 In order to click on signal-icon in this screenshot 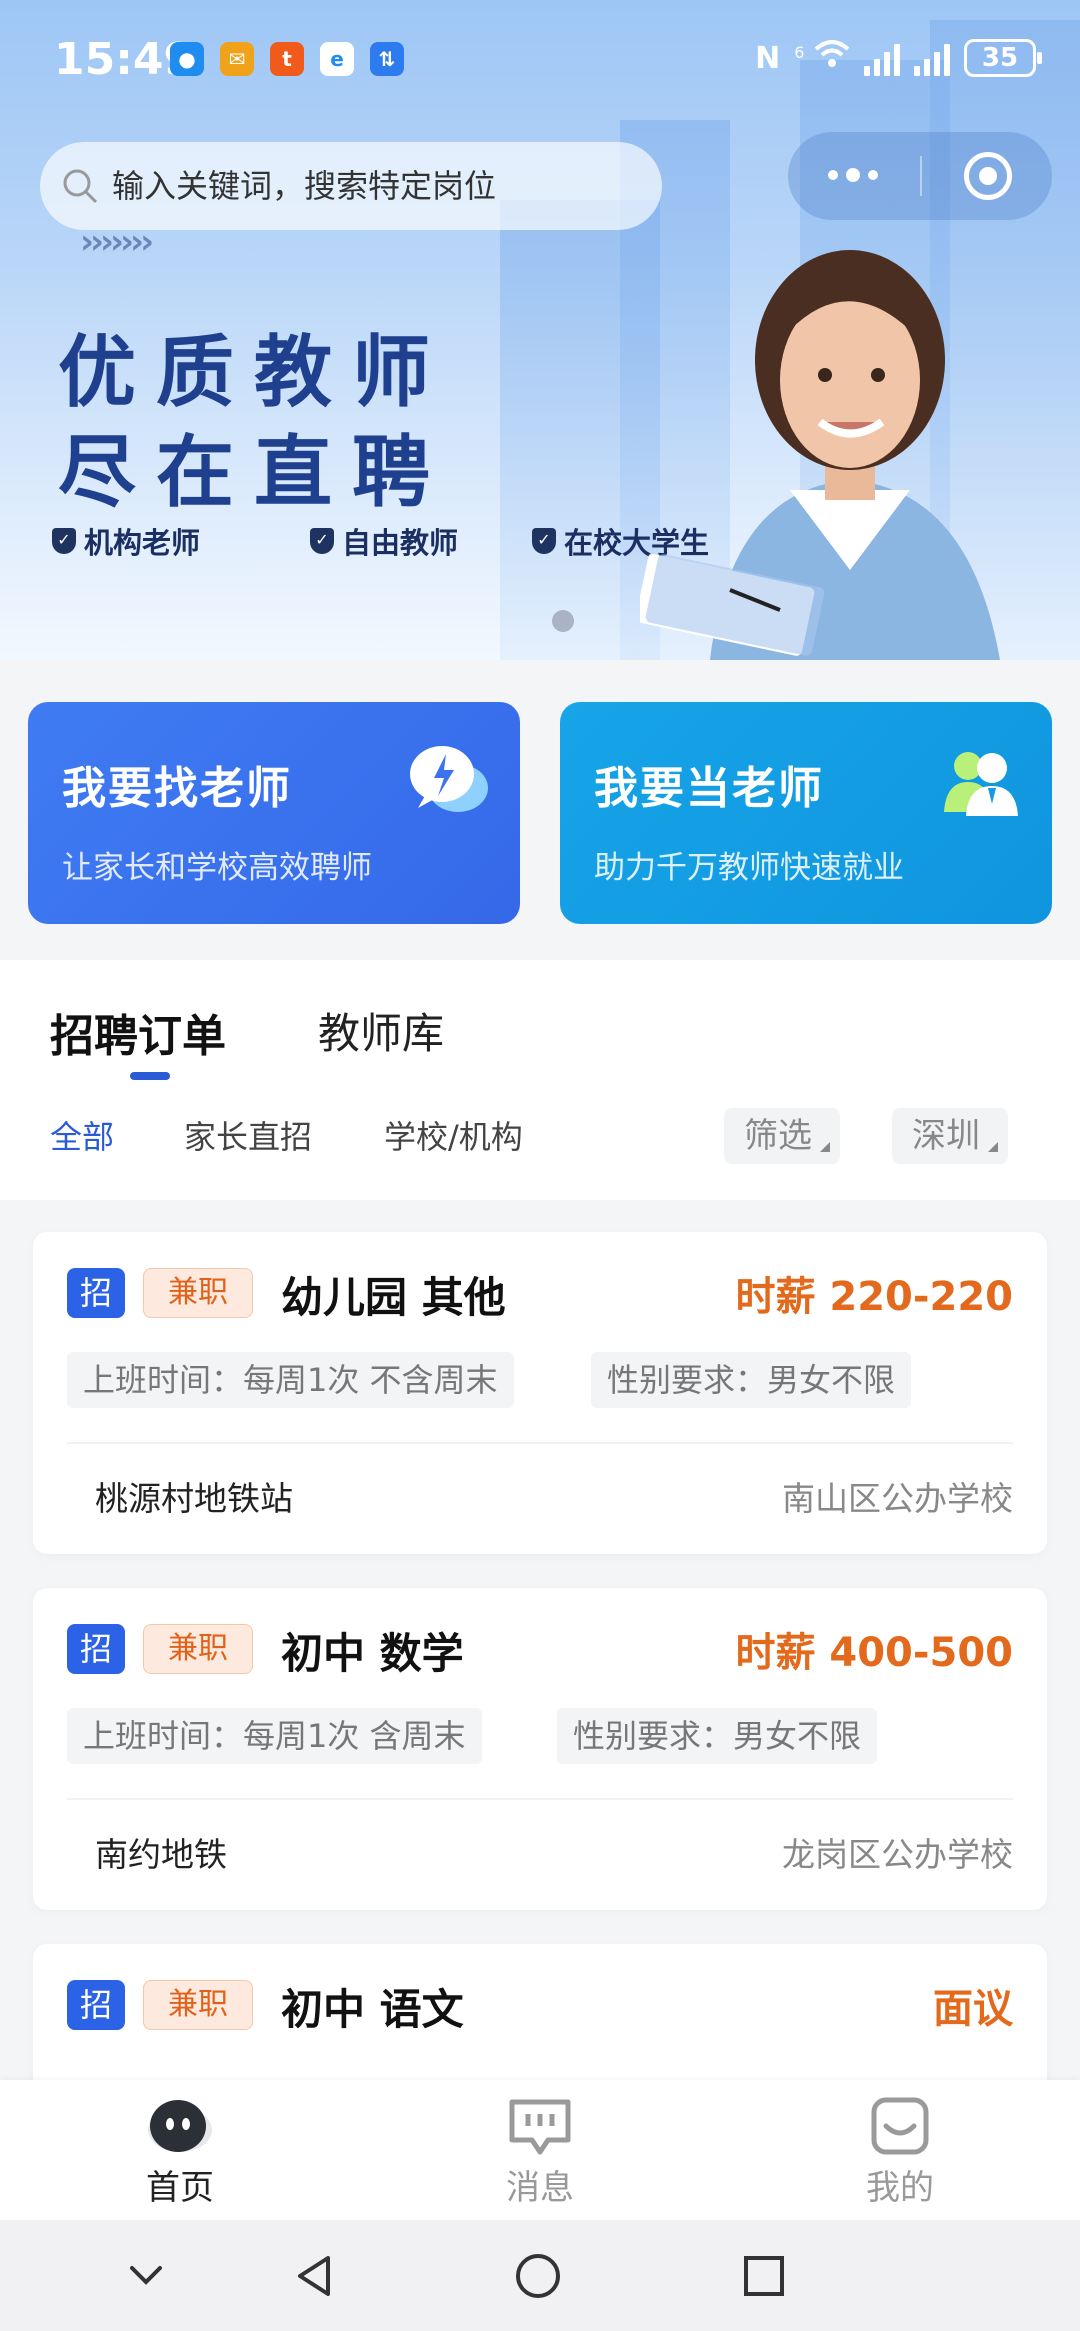, I will do `click(882, 58)`.